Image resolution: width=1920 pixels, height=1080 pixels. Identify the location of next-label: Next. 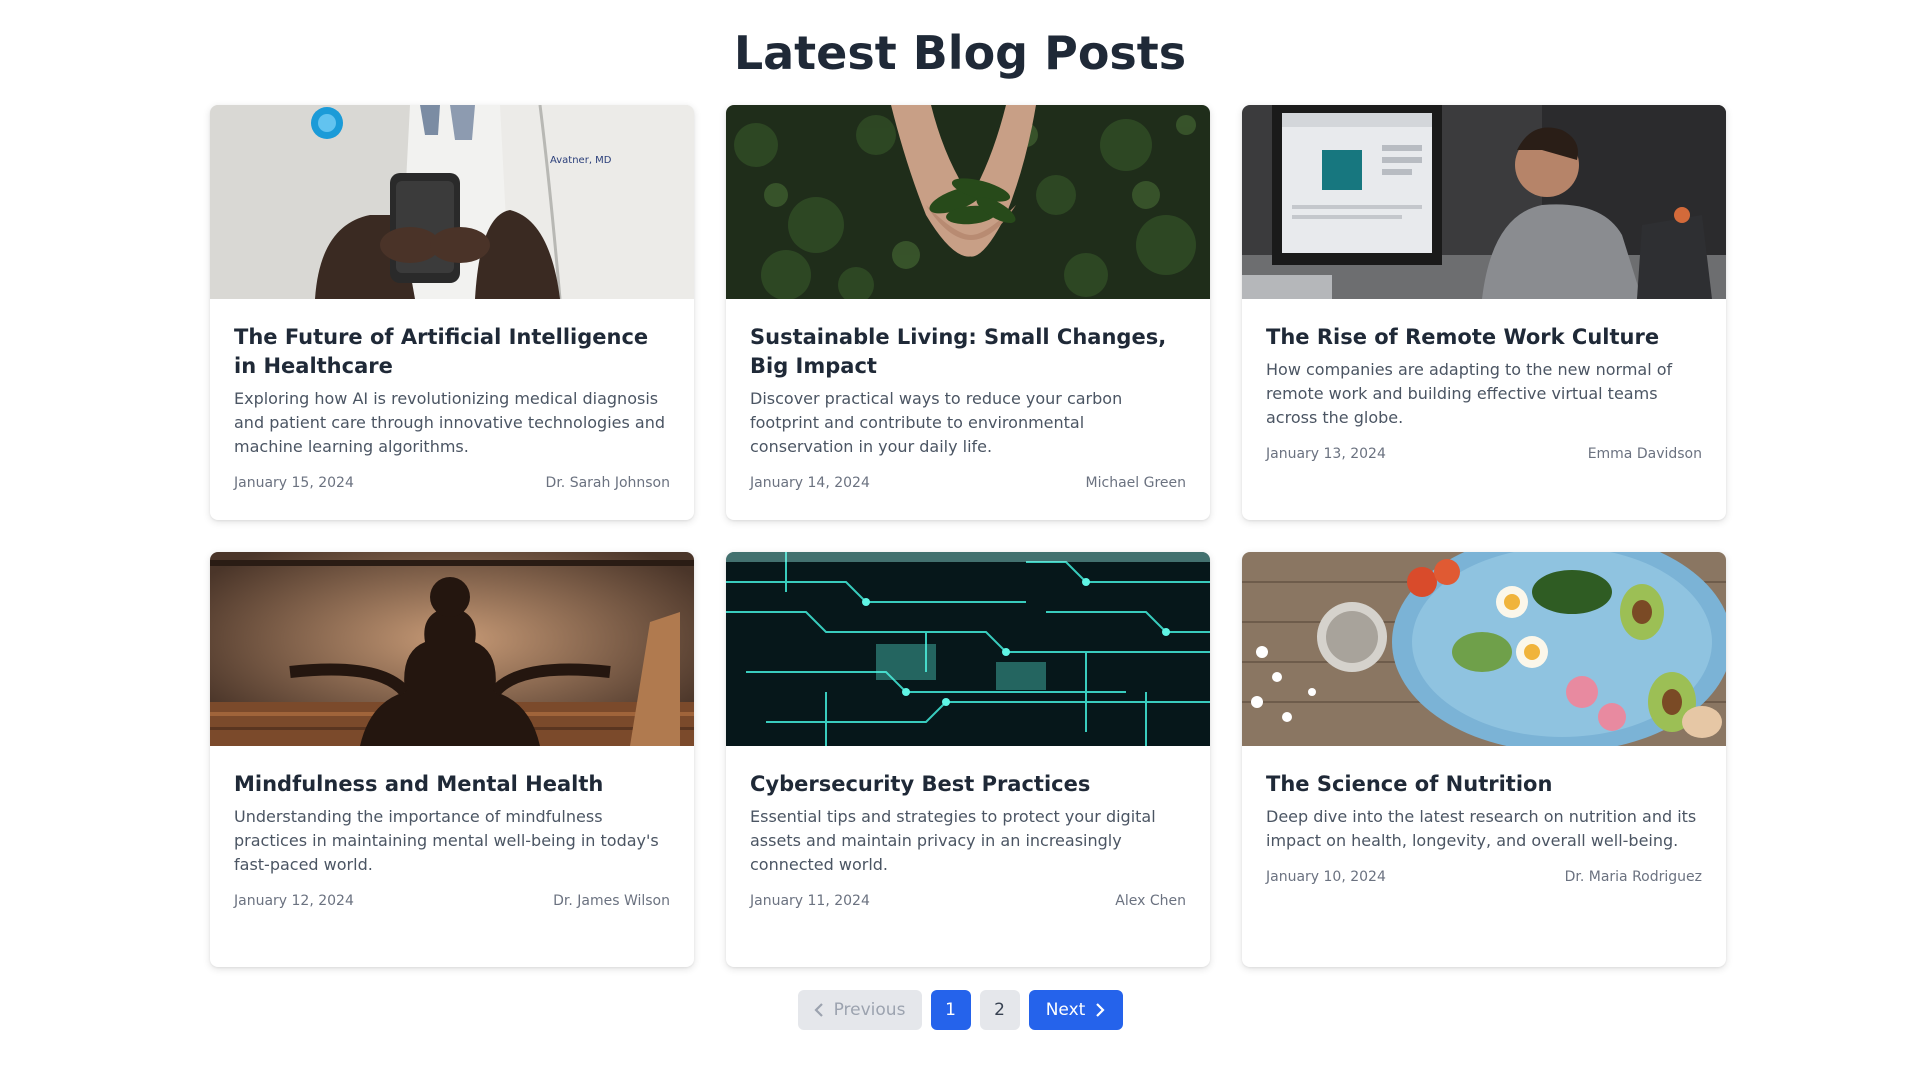
(1065, 1010).